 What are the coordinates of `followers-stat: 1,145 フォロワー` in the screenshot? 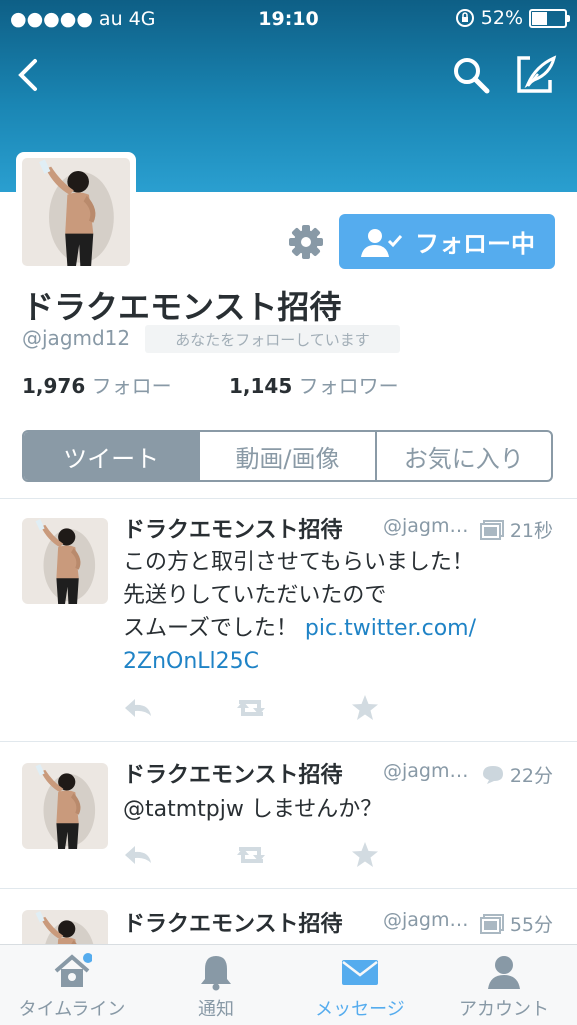 It's located at (314, 384).